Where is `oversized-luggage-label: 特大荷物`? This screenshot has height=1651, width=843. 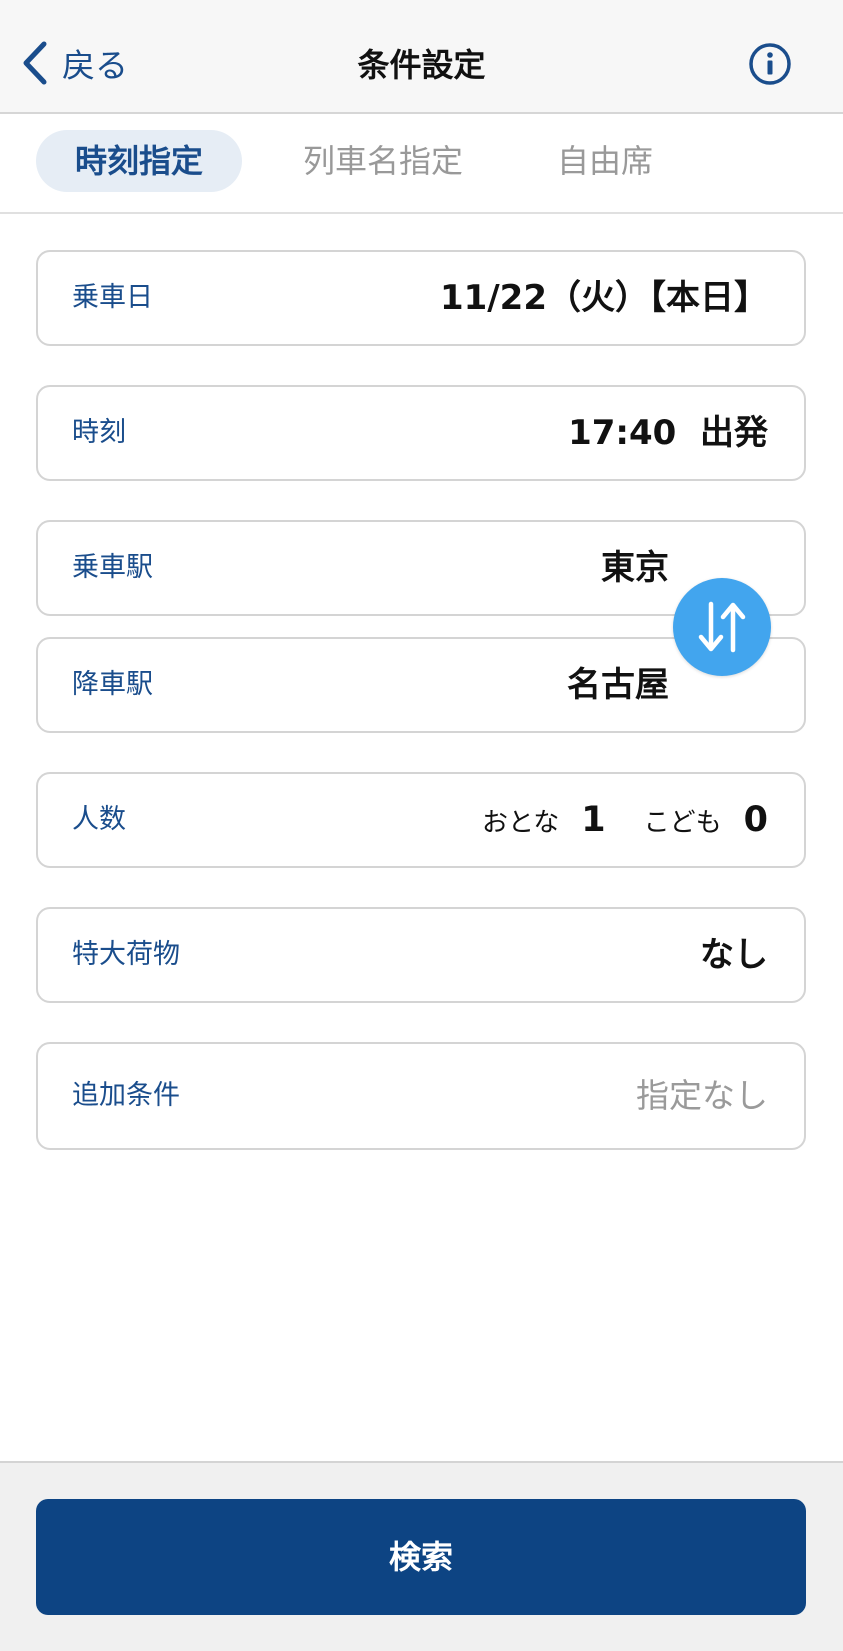 oversized-luggage-label: 特大荷物 is located at coordinates (126, 954).